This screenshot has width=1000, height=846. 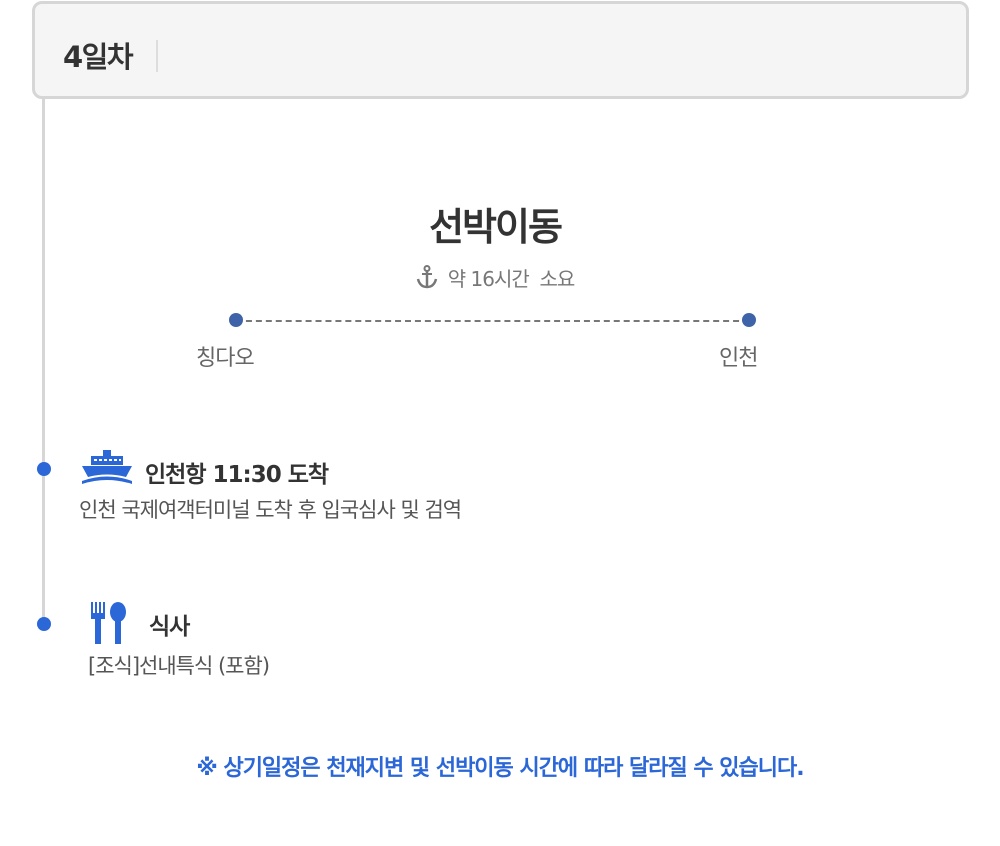 What do you see at coordinates (496, 227) in the screenshot?
I see `transfer-title: 선박이동` at bounding box center [496, 227].